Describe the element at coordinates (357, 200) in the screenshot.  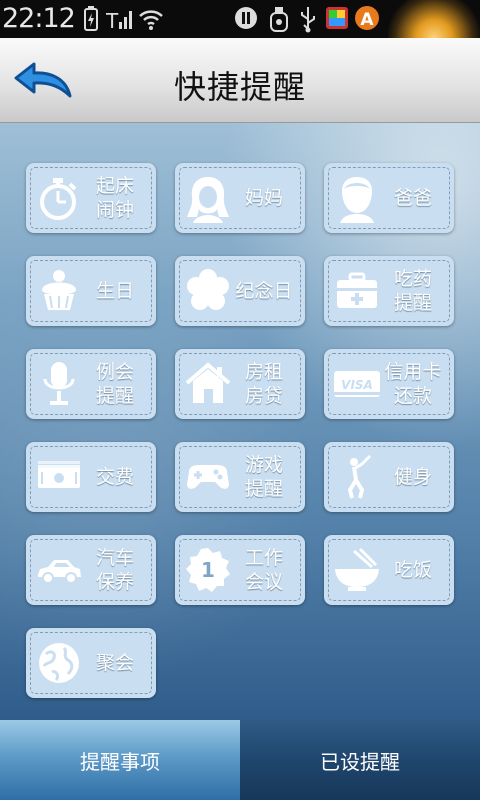
I see `man-icon` at that location.